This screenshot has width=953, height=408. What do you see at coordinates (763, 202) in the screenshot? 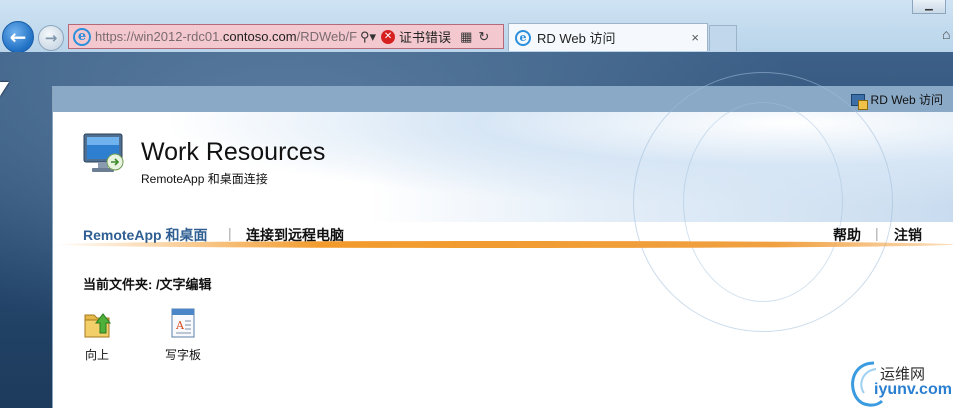
I see `globe-decoration` at bounding box center [763, 202].